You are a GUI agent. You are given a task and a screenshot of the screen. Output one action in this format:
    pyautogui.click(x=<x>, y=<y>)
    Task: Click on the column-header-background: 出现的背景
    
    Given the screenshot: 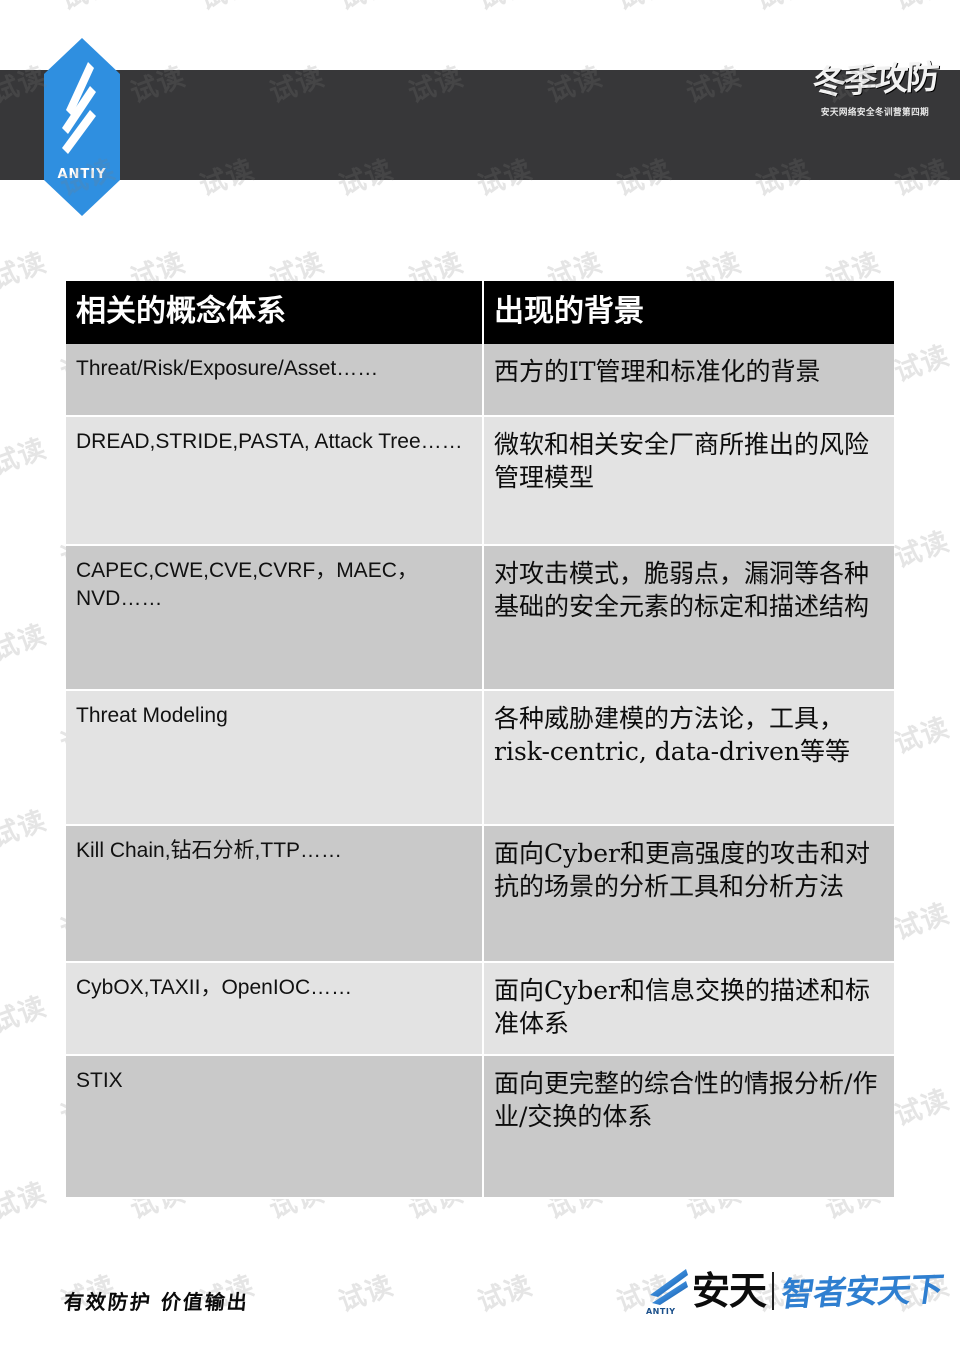 What is the action you would take?
    pyautogui.click(x=688, y=312)
    